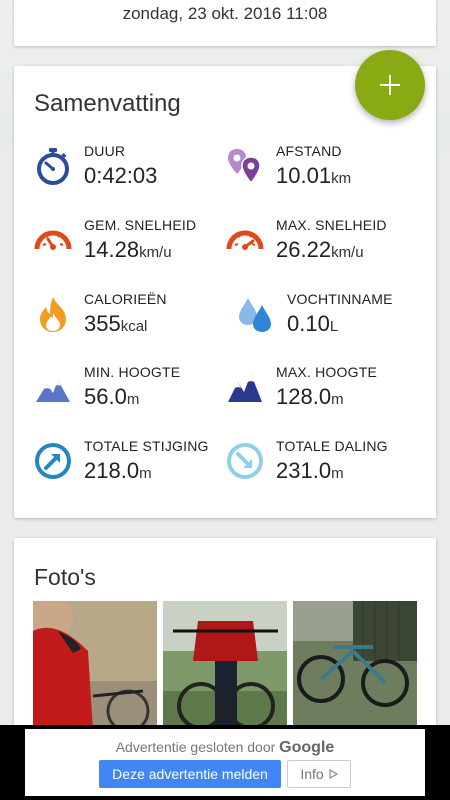  What do you see at coordinates (105, 151) in the screenshot?
I see `stat-label: DUUR` at bounding box center [105, 151].